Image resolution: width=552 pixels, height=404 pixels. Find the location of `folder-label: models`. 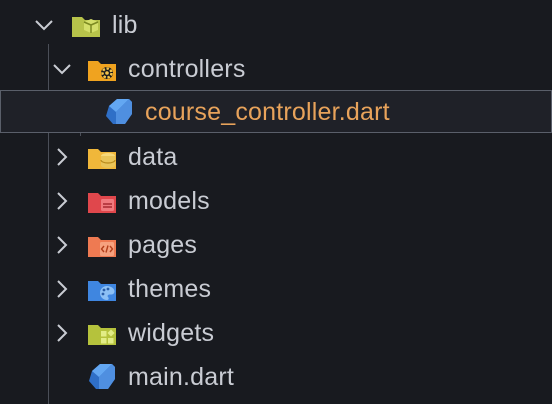

folder-label: models is located at coordinates (169, 201).